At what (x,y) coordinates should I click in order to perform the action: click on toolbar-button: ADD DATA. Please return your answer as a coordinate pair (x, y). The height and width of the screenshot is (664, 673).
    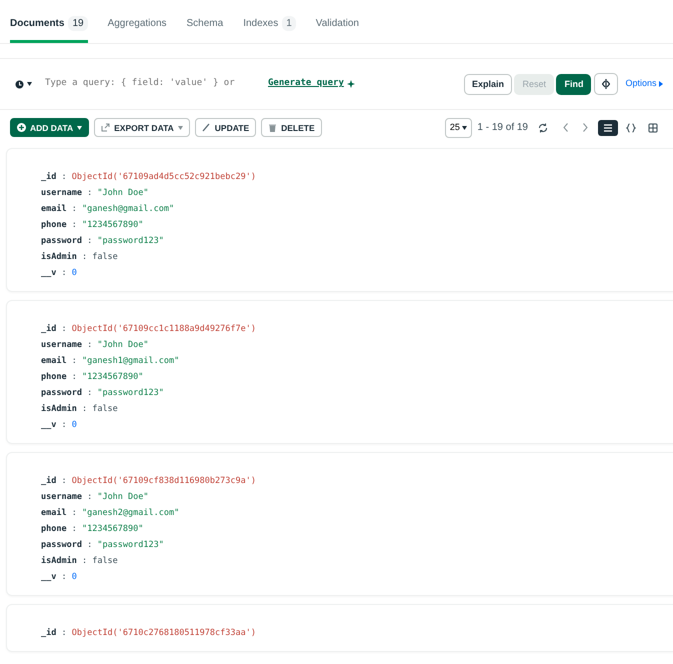
    Looking at the image, I should click on (50, 128).